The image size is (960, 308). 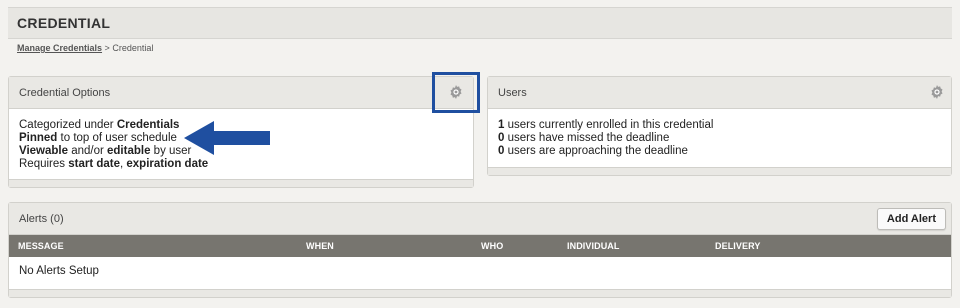 What do you see at coordinates (492, 246) in the screenshot?
I see `column-who: WHO` at bounding box center [492, 246].